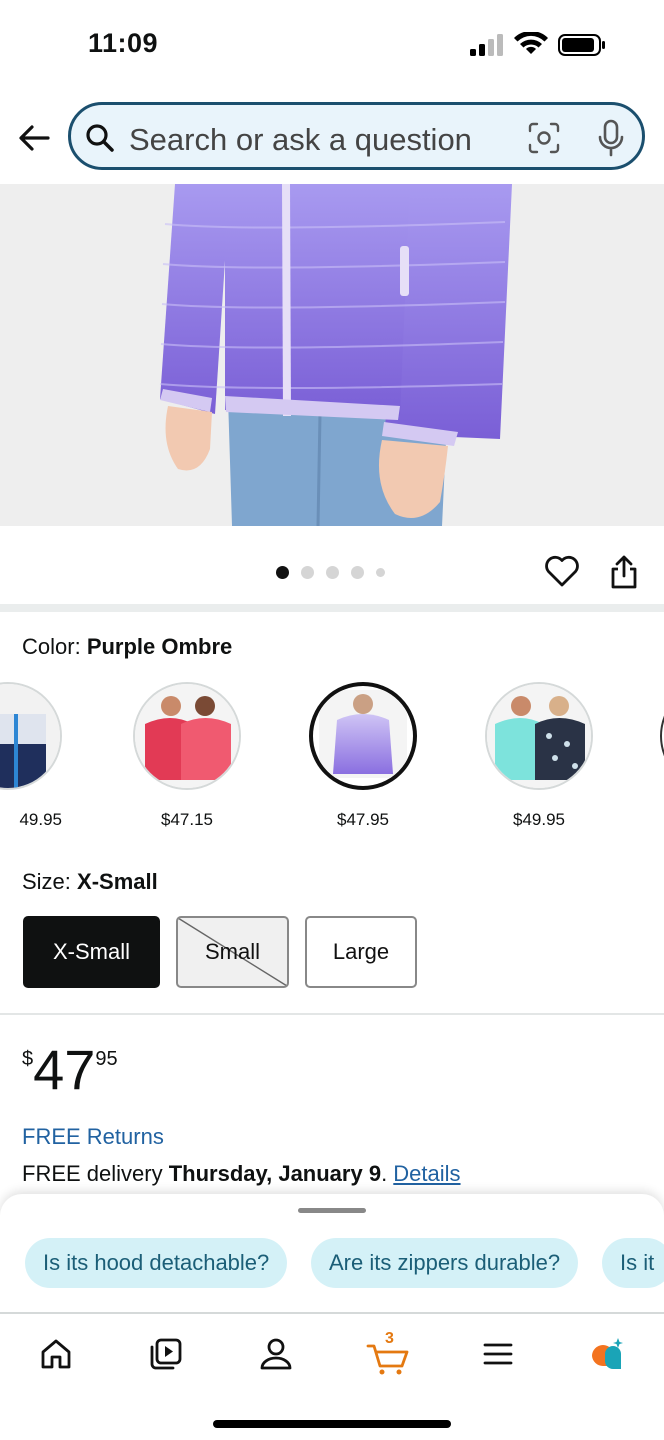 This screenshot has height=1440, width=664. Describe the element at coordinates (633, 1263) in the screenshot. I see `question-chip: Is it` at that location.